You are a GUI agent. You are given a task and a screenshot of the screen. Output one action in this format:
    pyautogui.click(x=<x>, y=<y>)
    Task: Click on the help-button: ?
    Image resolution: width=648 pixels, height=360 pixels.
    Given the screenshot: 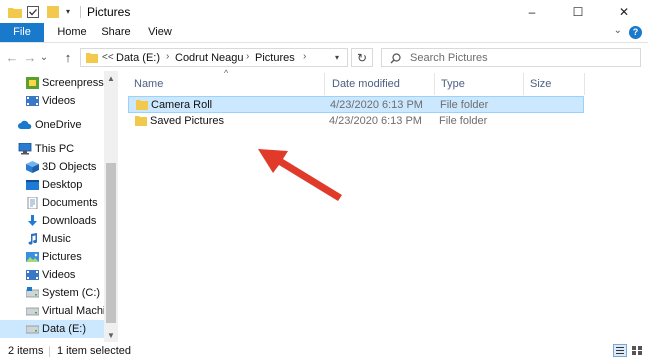 What is the action you would take?
    pyautogui.click(x=635, y=32)
    